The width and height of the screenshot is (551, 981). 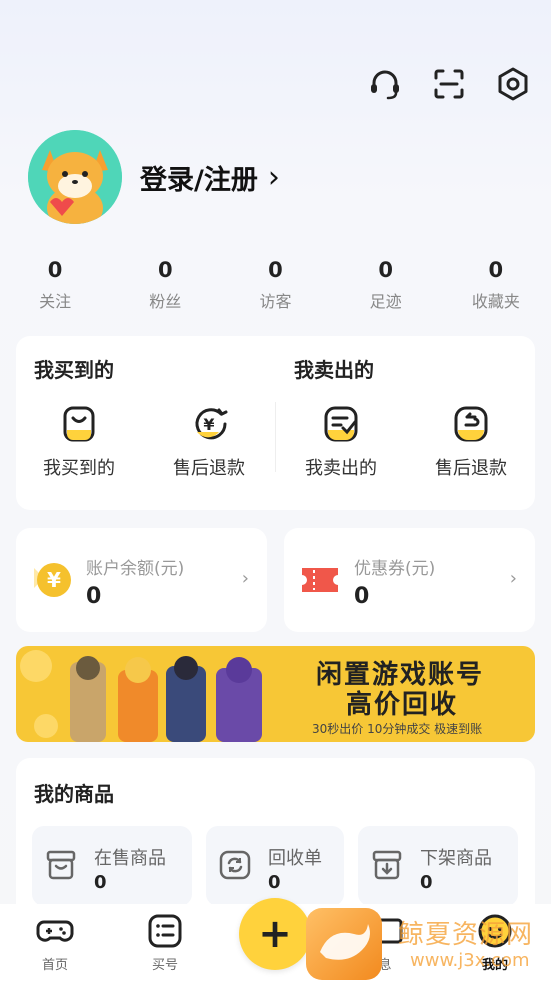 What do you see at coordinates (275, 437) in the screenshot?
I see `divider` at bounding box center [275, 437].